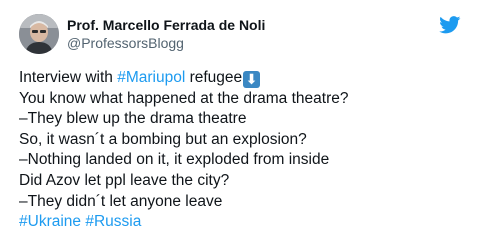  I want to click on tweet-line: –They didn´t let anyone leave, so click(121, 201).